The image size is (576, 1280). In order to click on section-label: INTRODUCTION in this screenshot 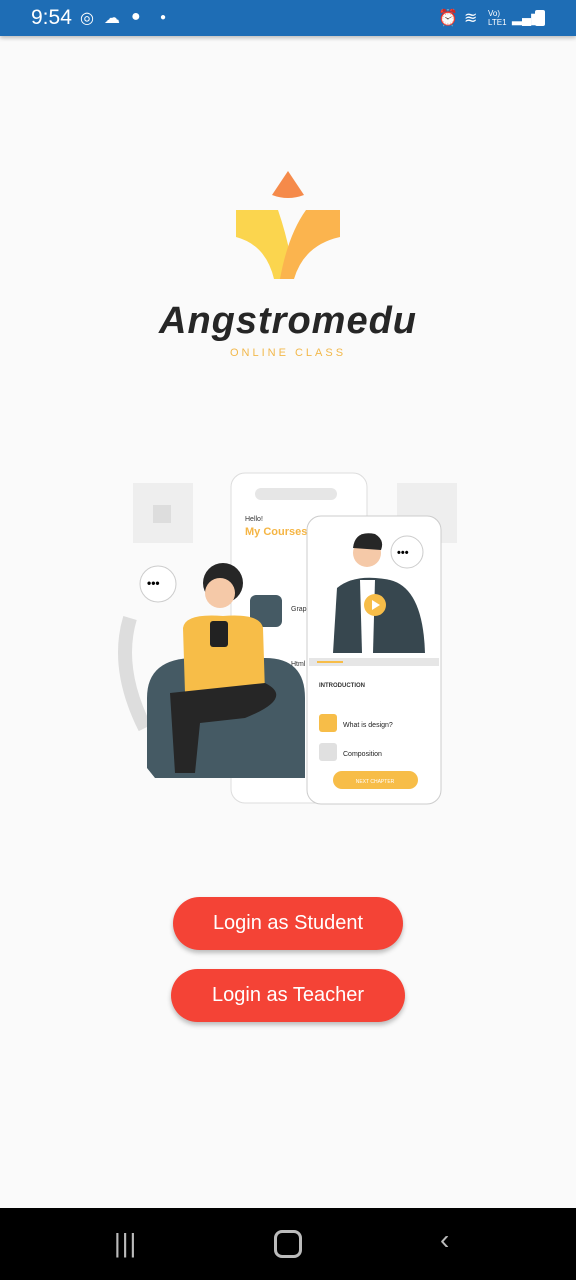, I will do `click(342, 686)`.